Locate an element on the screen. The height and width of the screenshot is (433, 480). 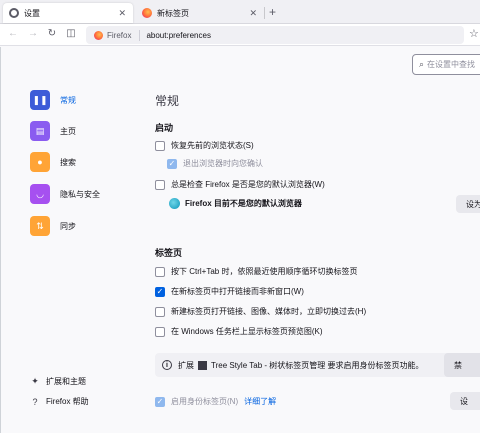
sidebar-item-search: ● 搜索 is located at coordinates (53, 162).